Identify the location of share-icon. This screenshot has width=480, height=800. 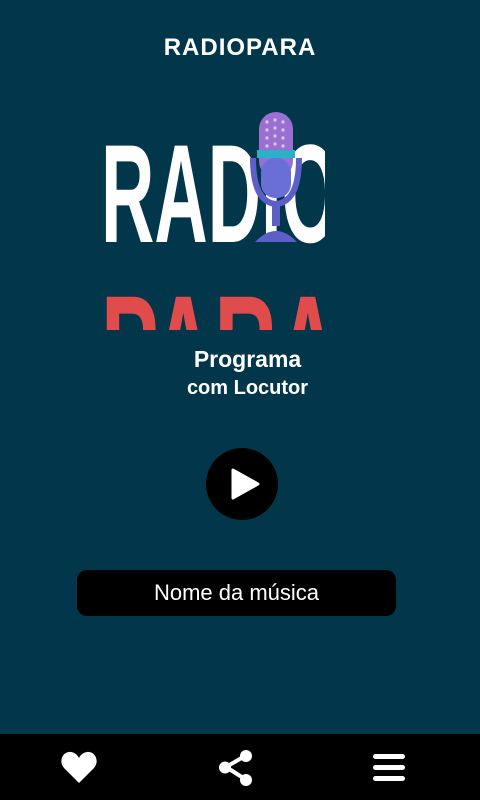
(235, 768).